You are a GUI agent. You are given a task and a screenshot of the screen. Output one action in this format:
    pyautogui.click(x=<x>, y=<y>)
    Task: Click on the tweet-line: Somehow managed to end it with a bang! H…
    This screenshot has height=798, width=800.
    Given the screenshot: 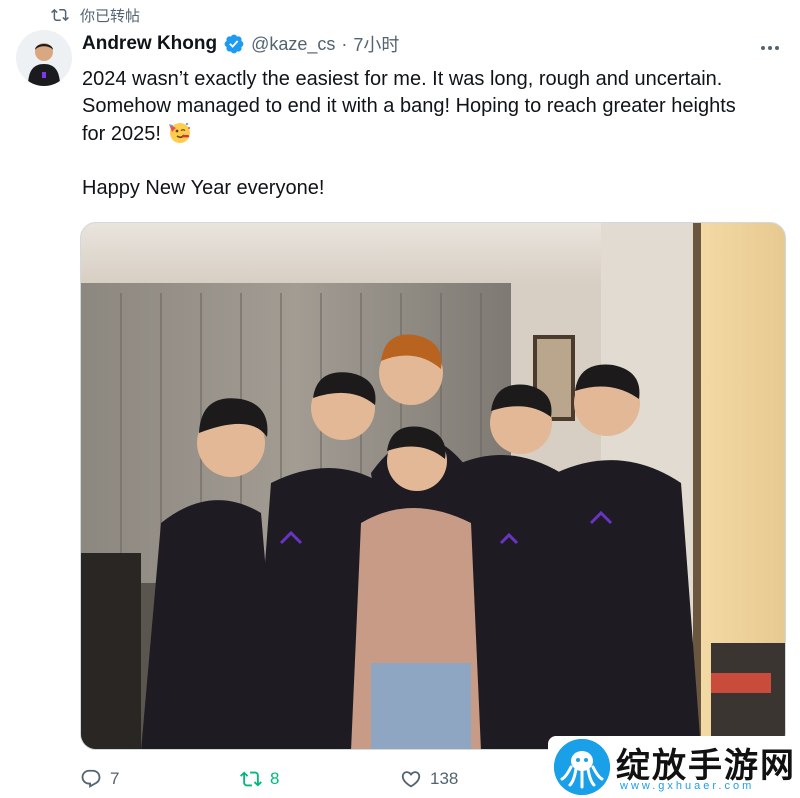 What is the action you would take?
    pyautogui.click(x=409, y=106)
    